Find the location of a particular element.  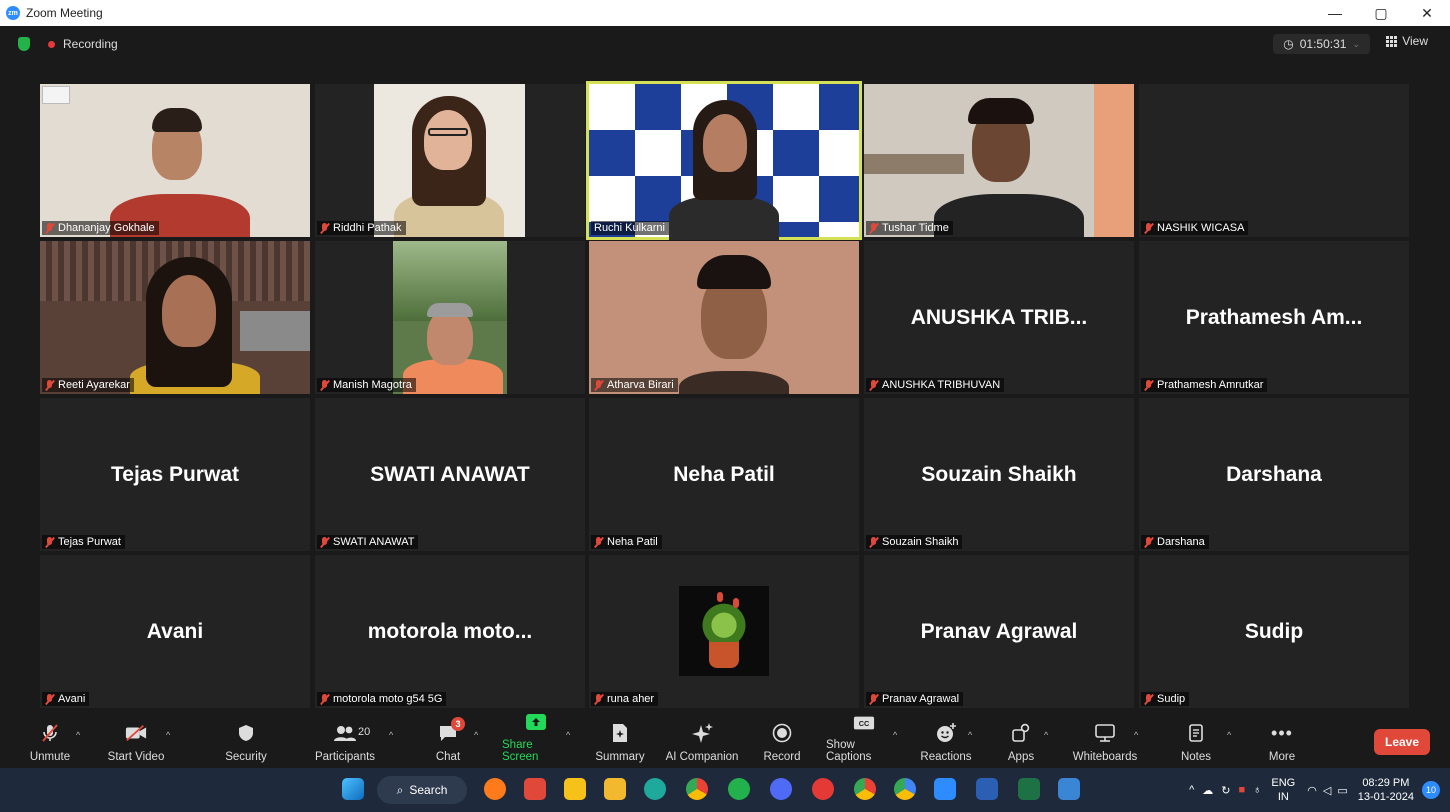

audio-options-chevron-icon: ^ is located at coordinates (78, 735).